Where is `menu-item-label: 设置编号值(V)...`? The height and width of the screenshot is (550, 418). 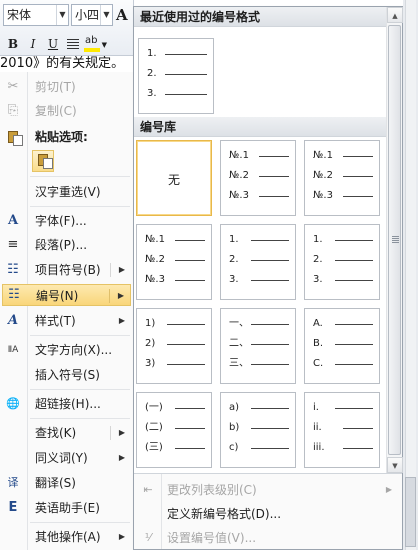 menu-item-label: 设置编号值(V)... is located at coordinates (212, 538).